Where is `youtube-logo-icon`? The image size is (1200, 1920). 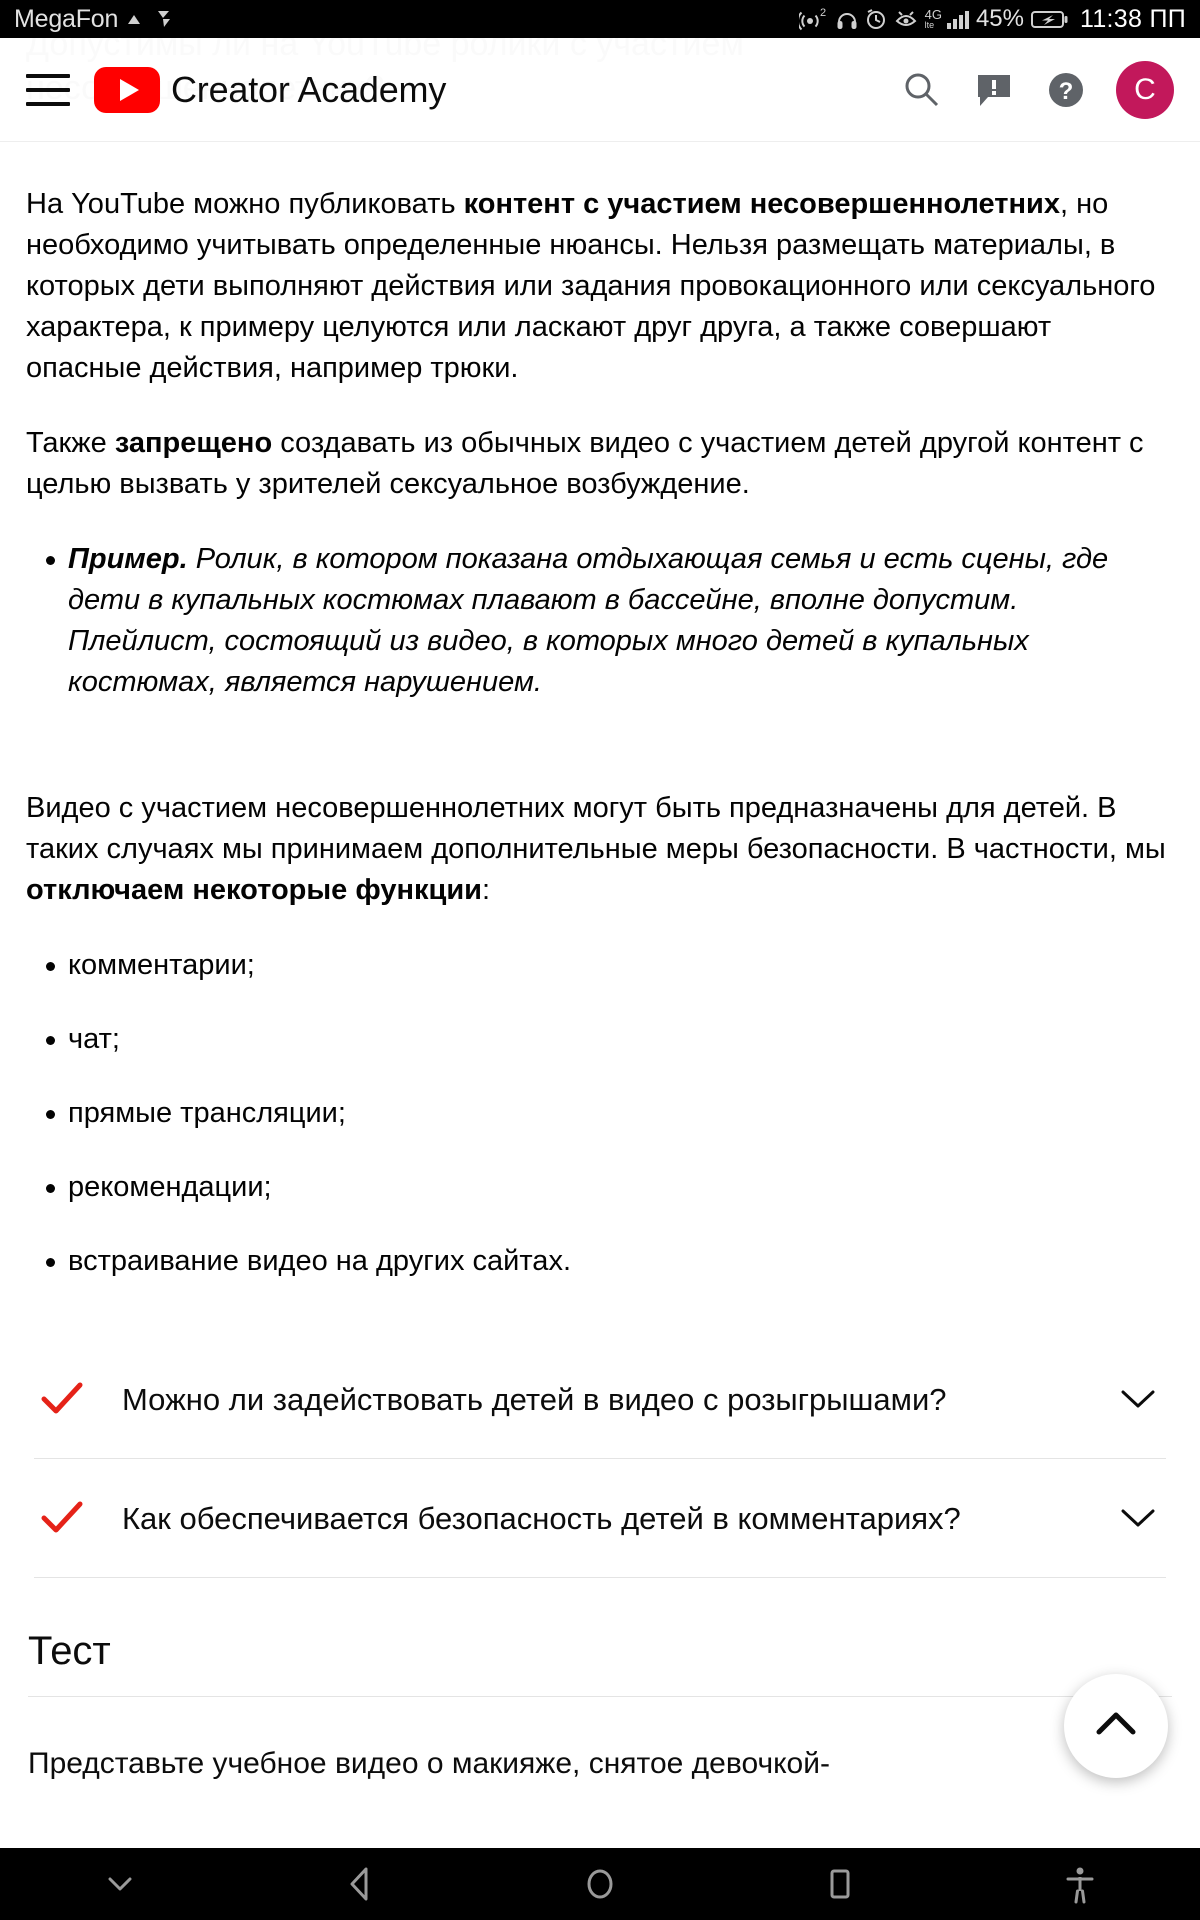
youtube-logo-icon is located at coordinates (127, 89).